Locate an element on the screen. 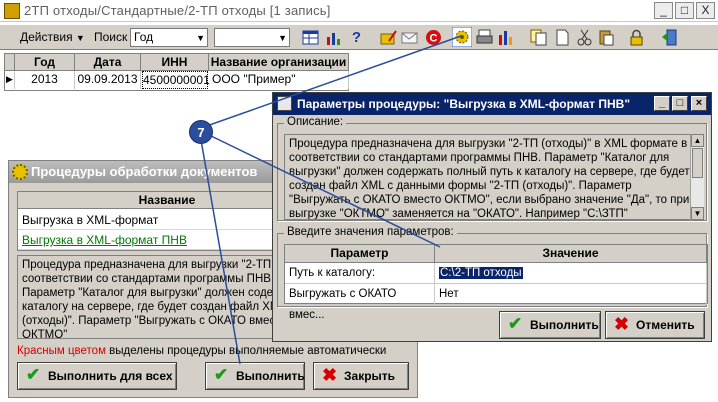 This screenshot has width=718, height=402. print-icon is located at coordinates (484, 37).